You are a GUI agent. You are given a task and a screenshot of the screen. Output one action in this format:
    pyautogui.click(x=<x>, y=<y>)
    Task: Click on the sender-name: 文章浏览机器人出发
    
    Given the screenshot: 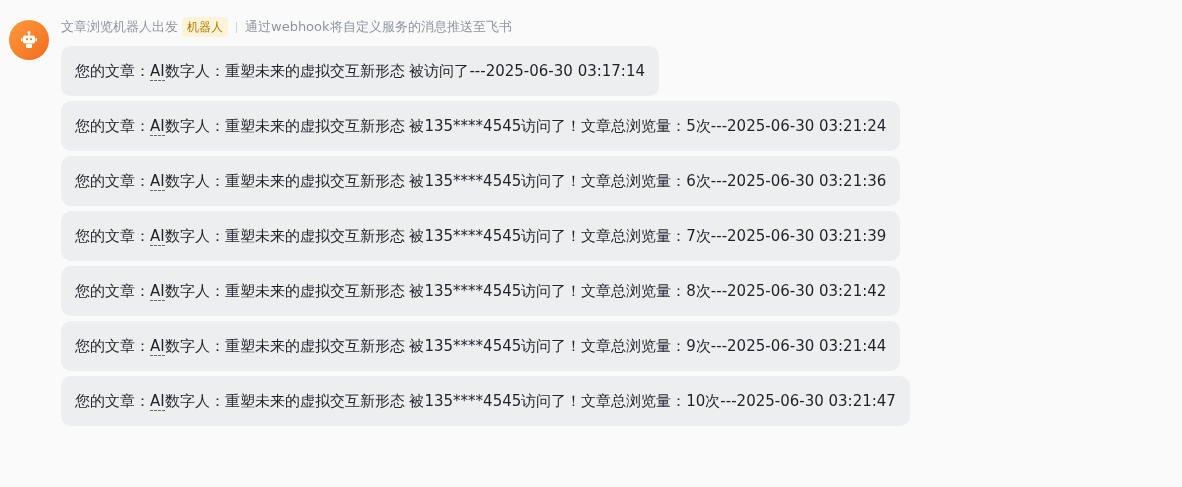 What is the action you would take?
    pyautogui.click(x=119, y=27)
    